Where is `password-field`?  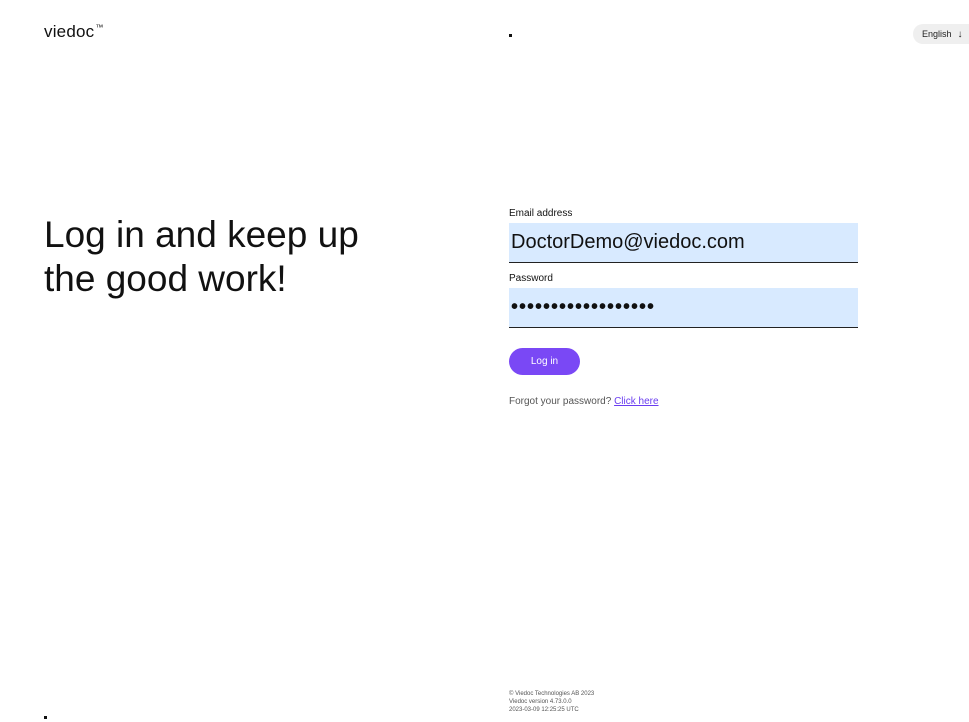 password-field is located at coordinates (683, 308).